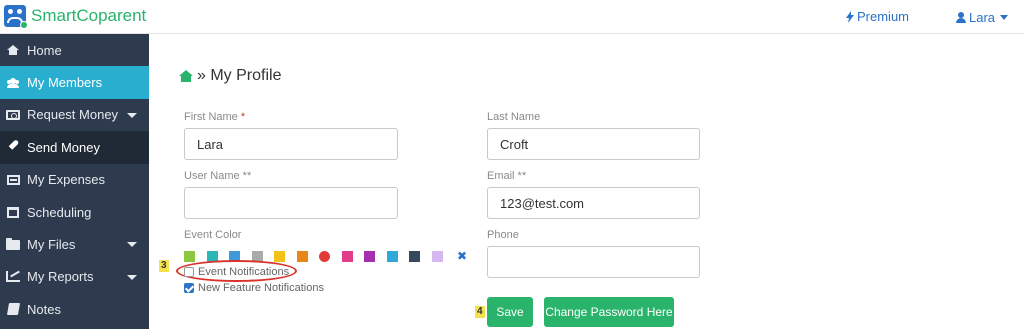  Describe the element at coordinates (13, 212) in the screenshot. I see `calendar-icon` at that location.